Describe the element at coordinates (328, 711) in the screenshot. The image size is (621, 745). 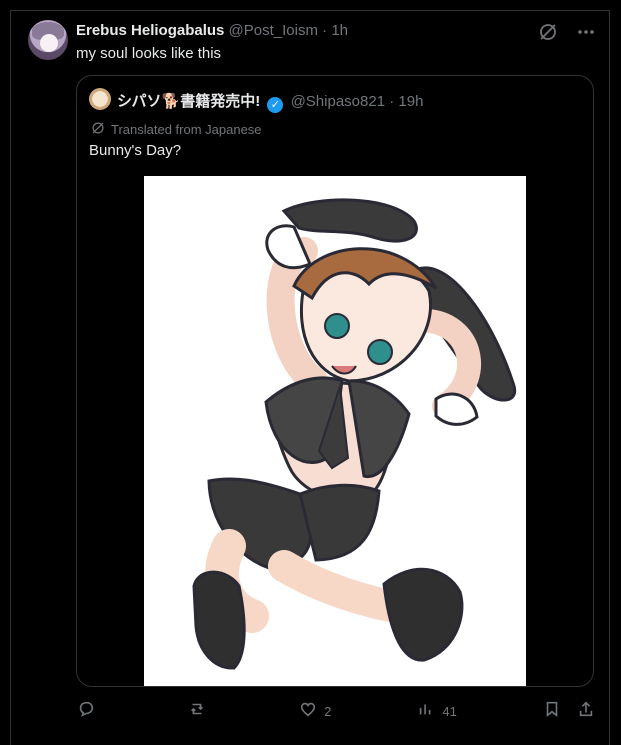
I see `like-count: 2` at that location.